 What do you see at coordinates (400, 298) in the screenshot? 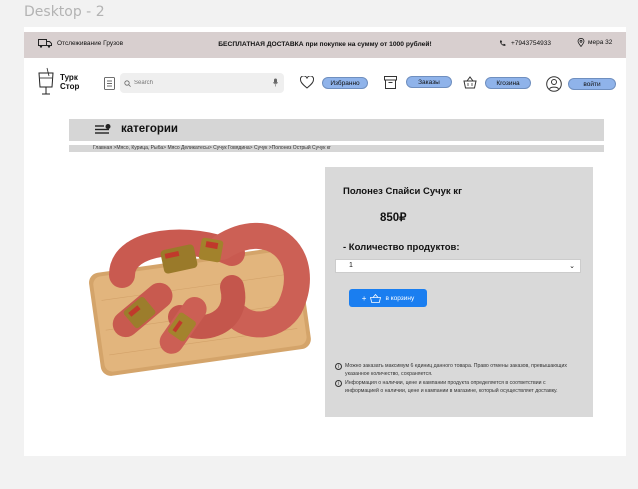
I see `add-to-cart-label: в корзину` at bounding box center [400, 298].